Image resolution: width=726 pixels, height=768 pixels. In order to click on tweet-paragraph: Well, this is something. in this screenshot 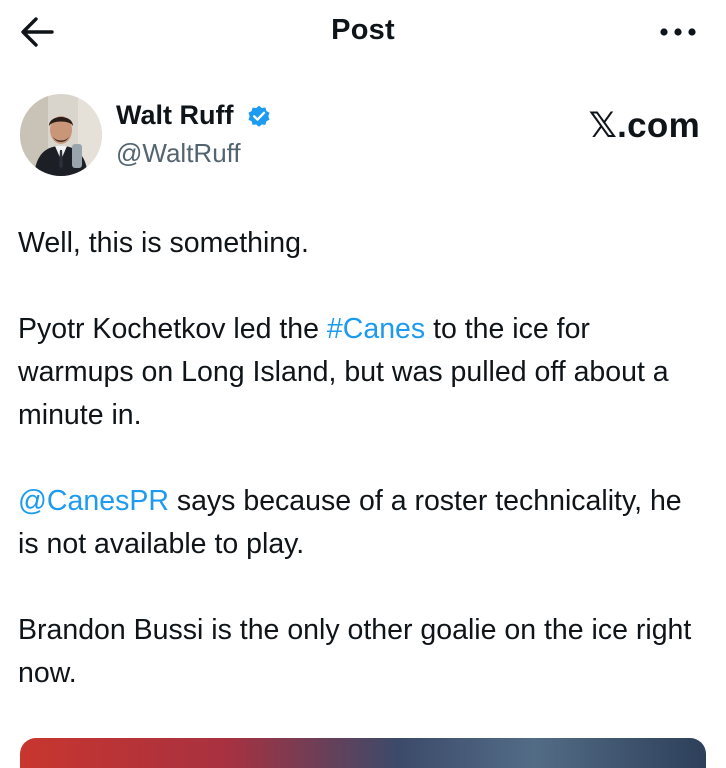, I will do `click(363, 243)`.